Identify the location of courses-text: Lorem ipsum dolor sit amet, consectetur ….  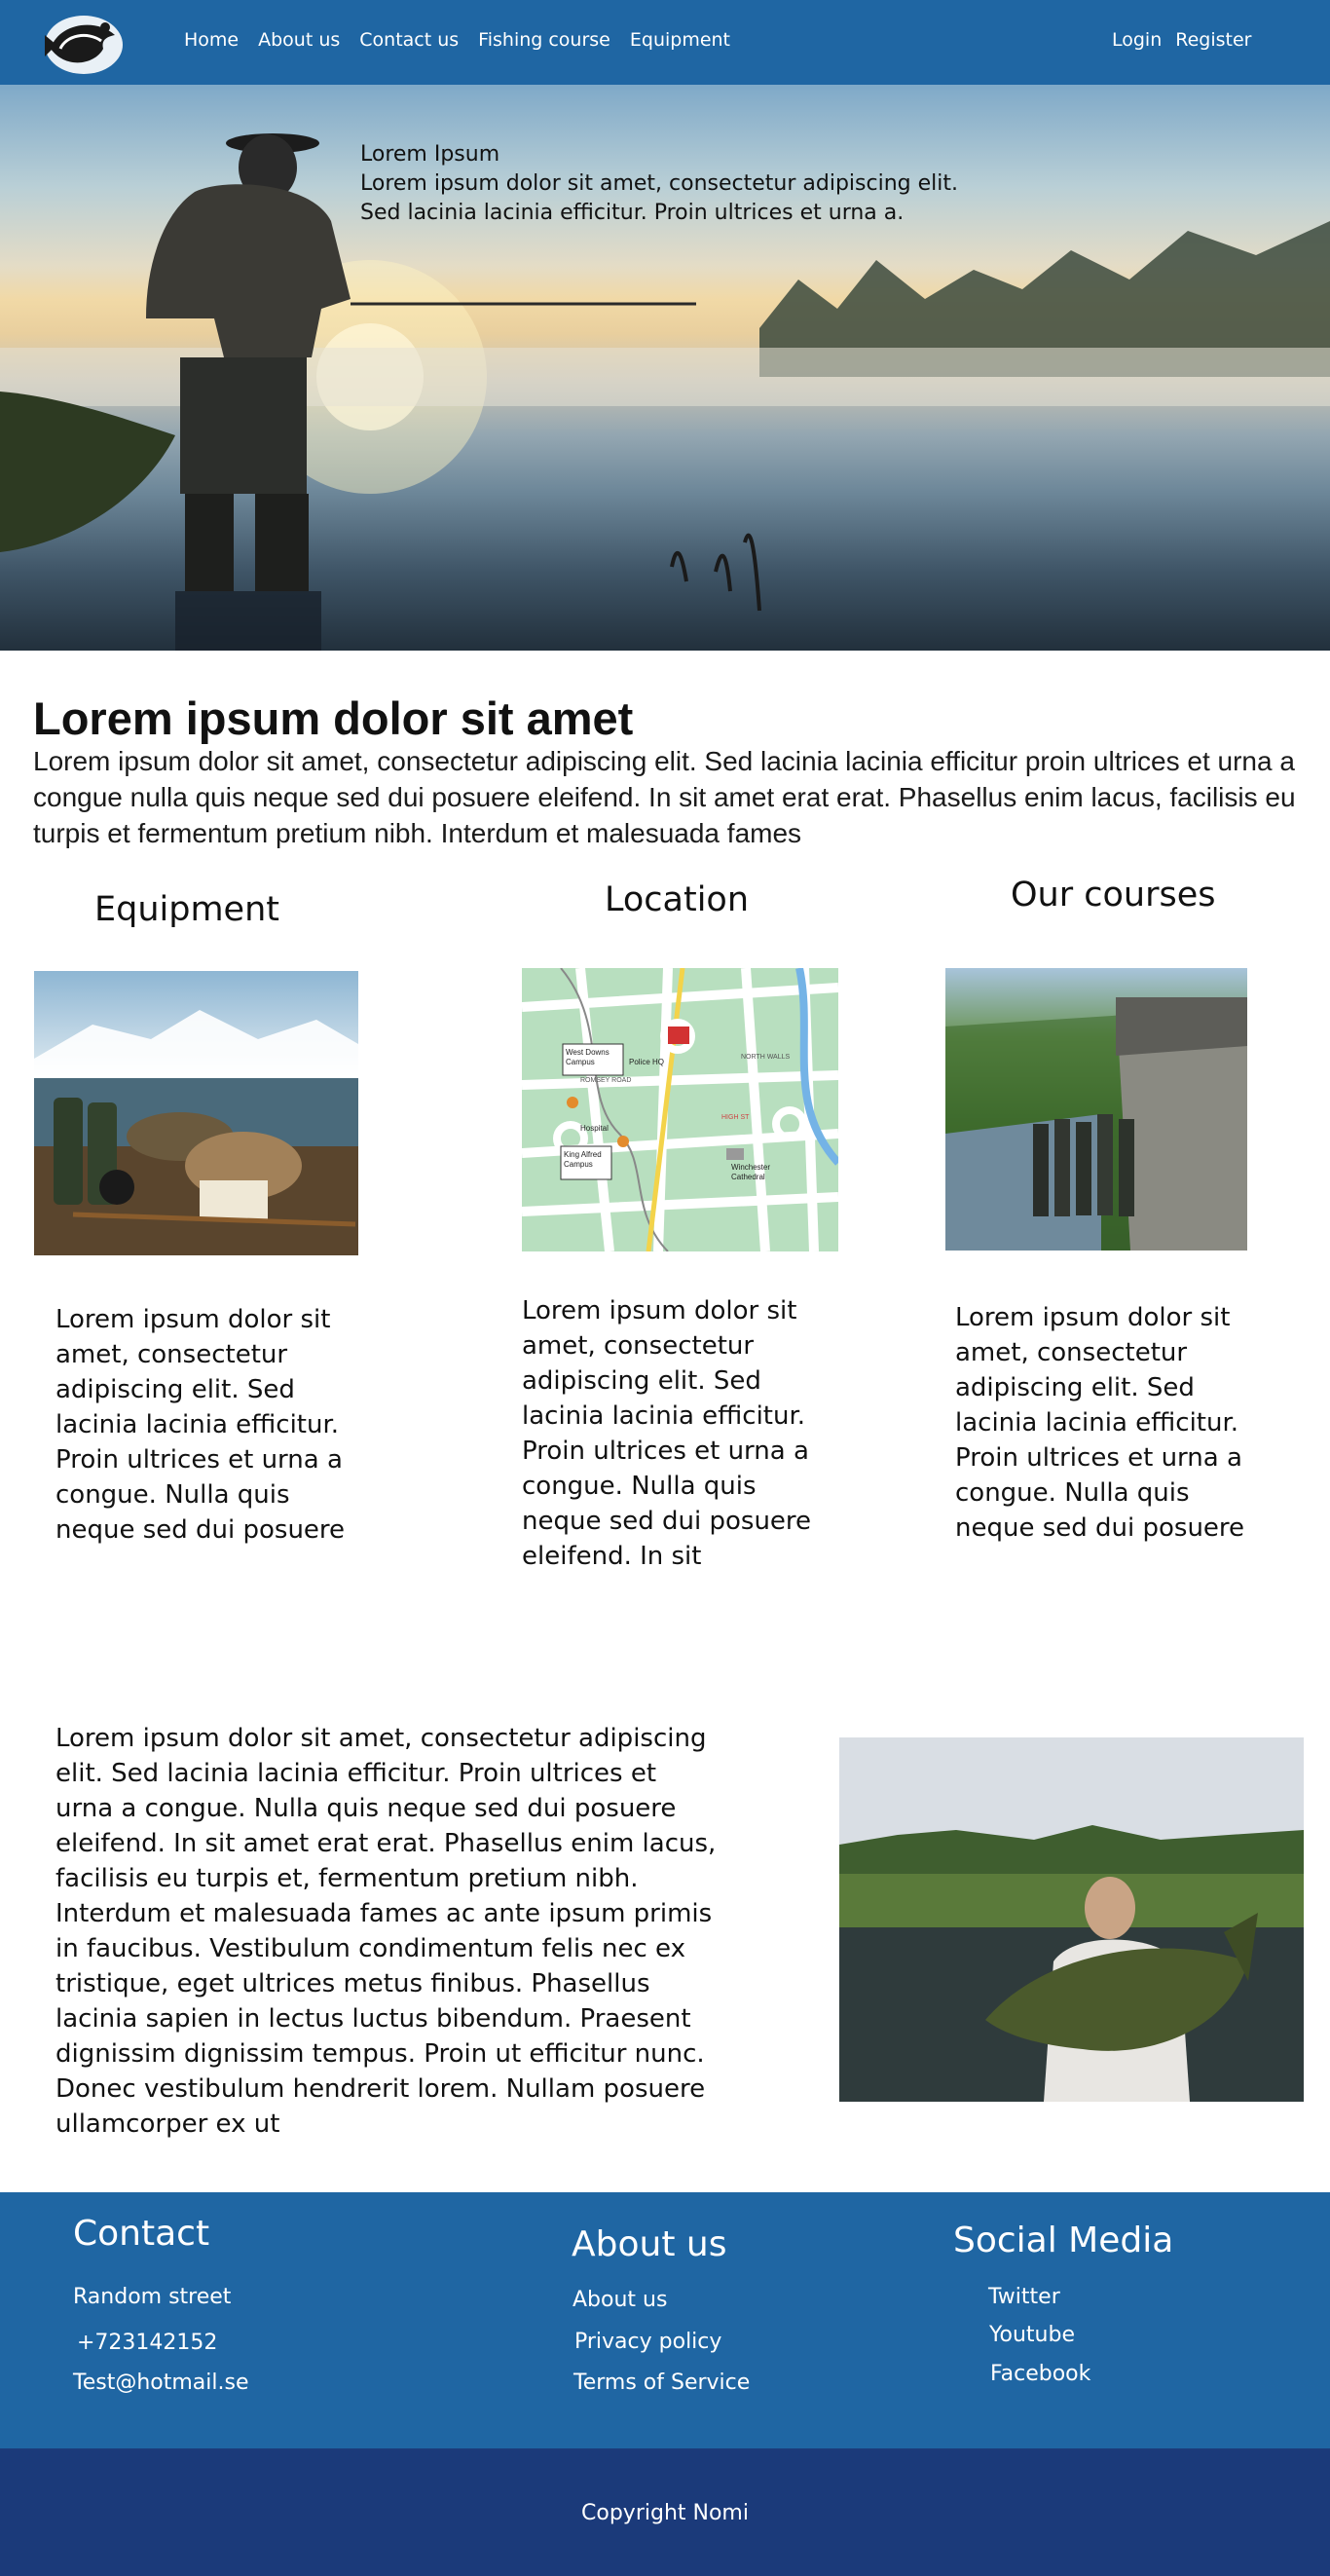
(1100, 1423).